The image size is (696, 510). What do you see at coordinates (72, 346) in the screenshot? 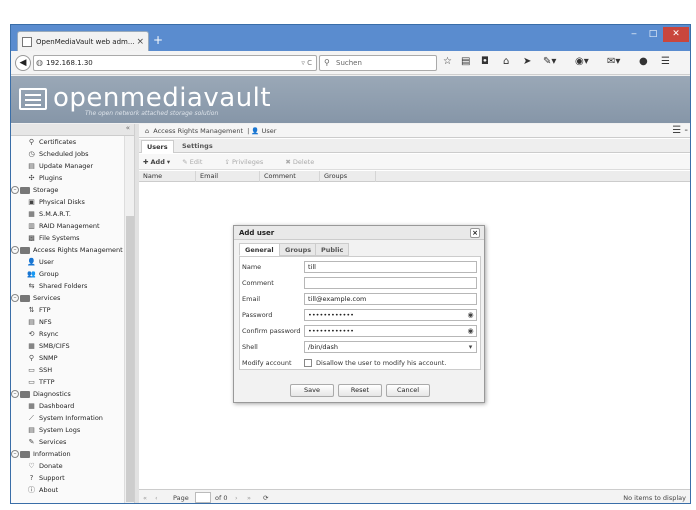
I see `sidebar-item: ▦ SMB/CIFS` at bounding box center [72, 346].